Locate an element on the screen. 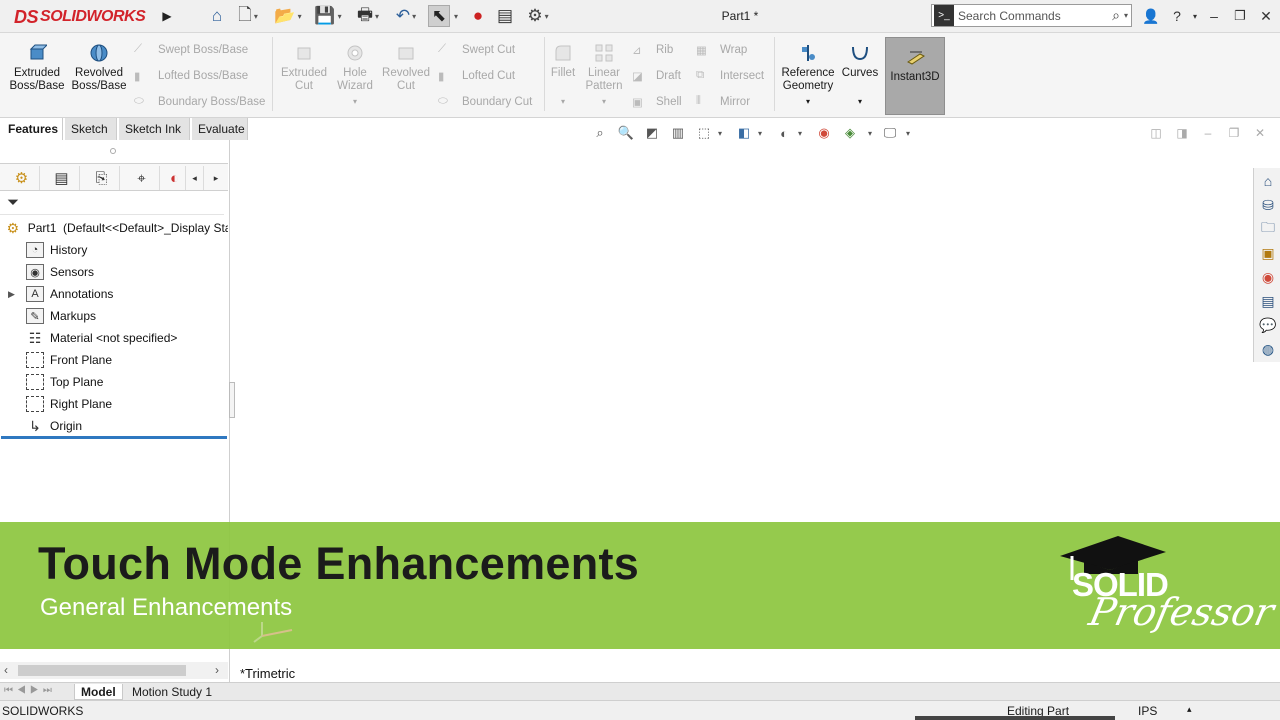 The height and width of the screenshot is (720, 1280). lofted-boss-button: ▮ Lofted Boss/Base is located at coordinates (191, 76).